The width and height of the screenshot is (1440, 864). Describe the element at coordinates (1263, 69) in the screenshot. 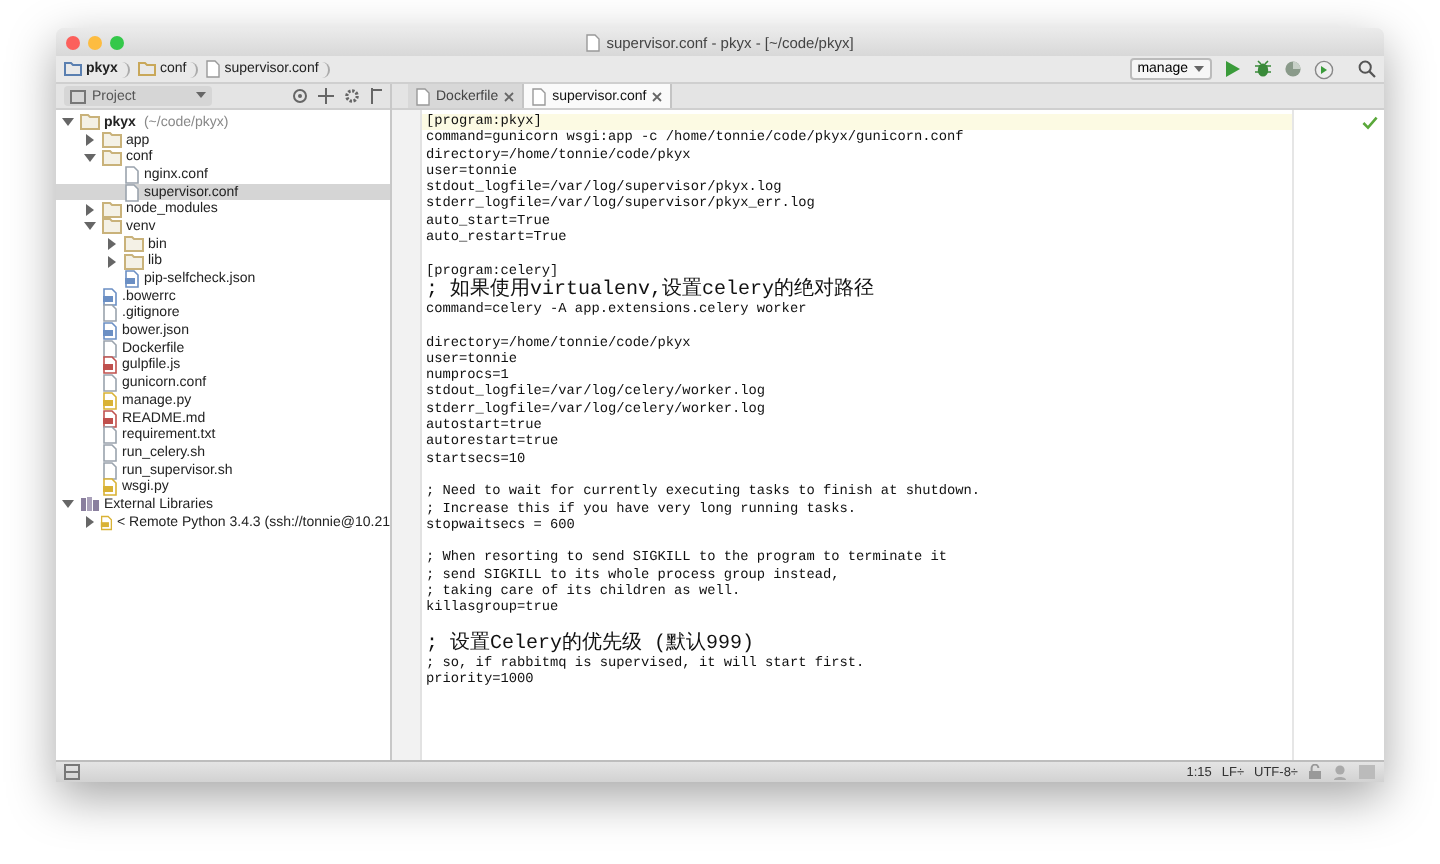

I see `bug-icon` at that location.